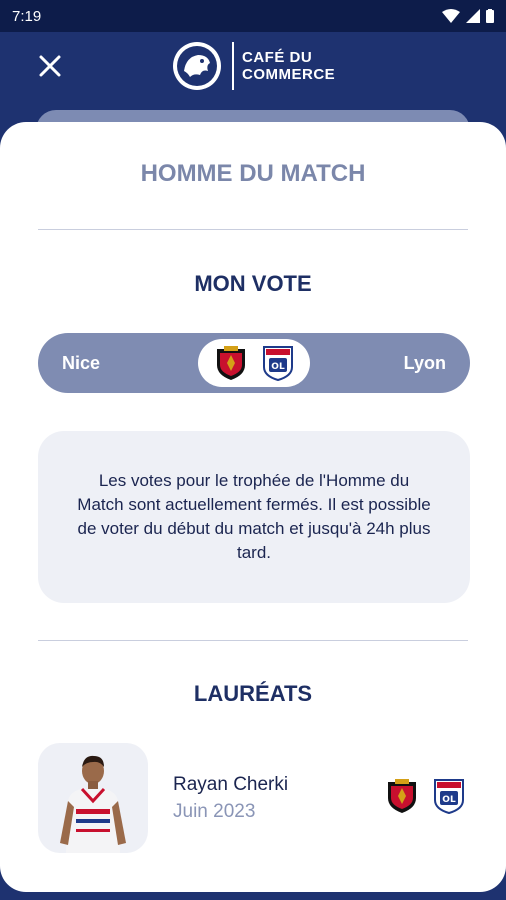  I want to click on battery-icon, so click(490, 16).